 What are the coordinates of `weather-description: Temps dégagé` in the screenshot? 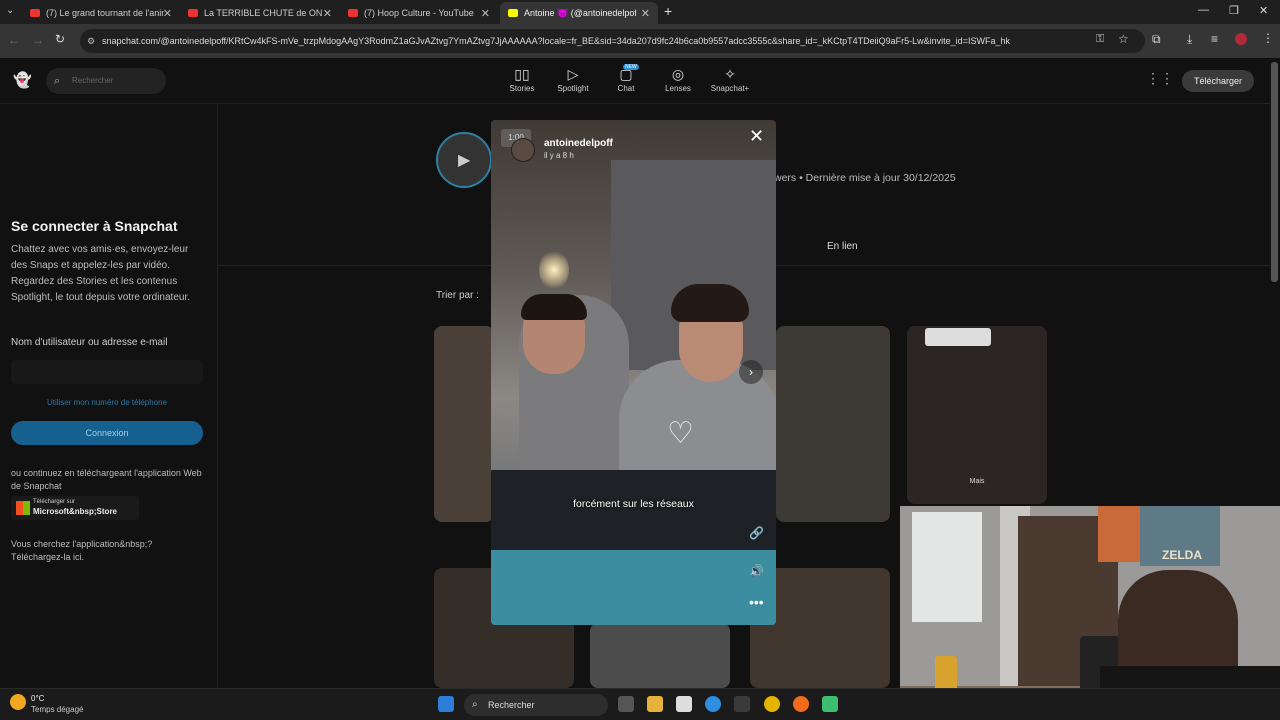 It's located at (57, 709).